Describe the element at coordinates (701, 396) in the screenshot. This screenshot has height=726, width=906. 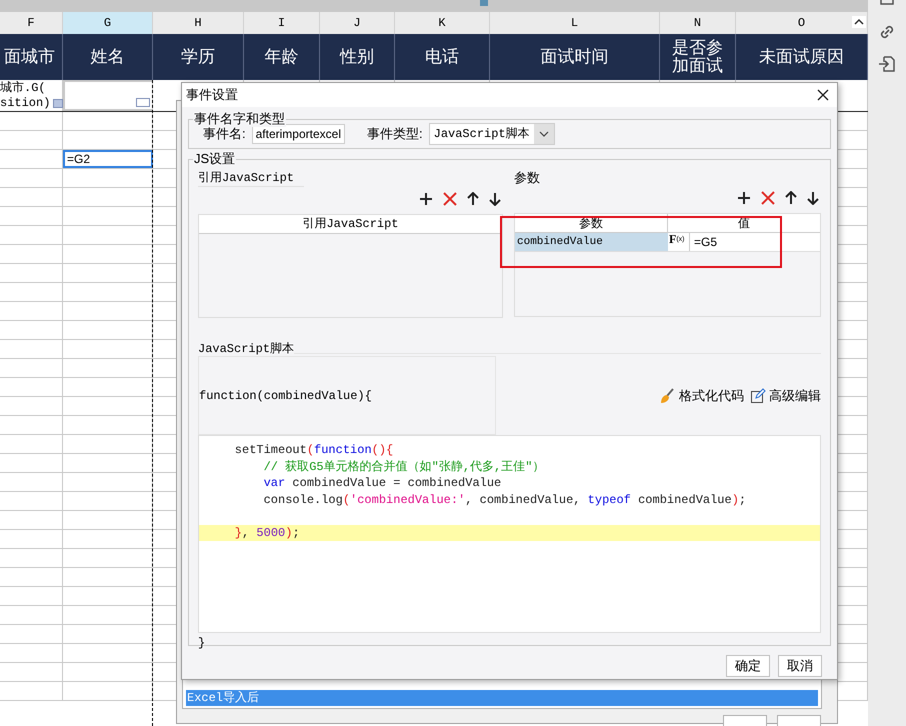
I see `format-code-button: 格式化代码` at that location.